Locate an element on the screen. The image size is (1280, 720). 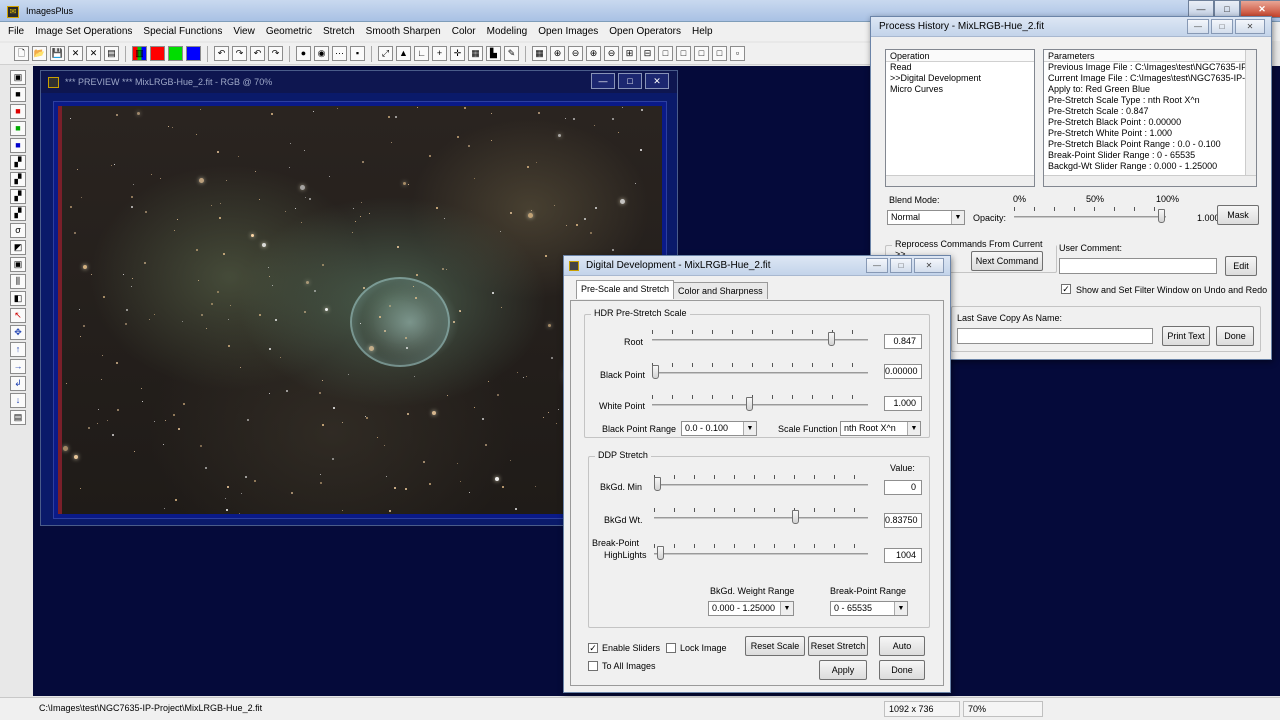
circle-icon: ● is located at coordinates (303, 53).